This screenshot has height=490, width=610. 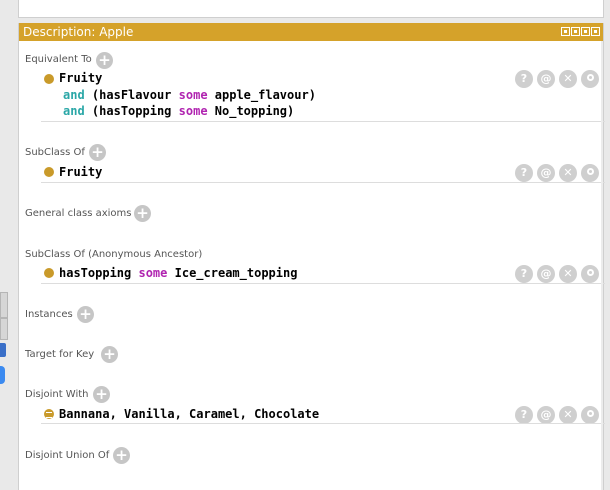 I want to click on section-subclass-of-label: SubClass Of, so click(x=55, y=152).